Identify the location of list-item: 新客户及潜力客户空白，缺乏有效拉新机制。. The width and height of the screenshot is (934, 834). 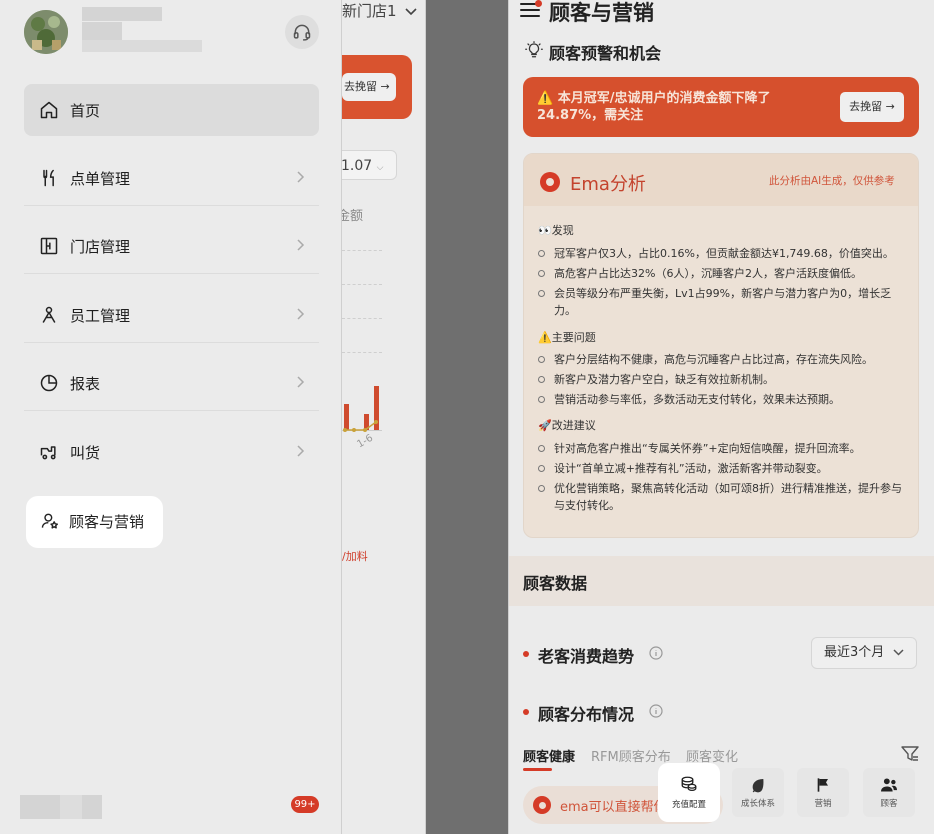
(723, 379).